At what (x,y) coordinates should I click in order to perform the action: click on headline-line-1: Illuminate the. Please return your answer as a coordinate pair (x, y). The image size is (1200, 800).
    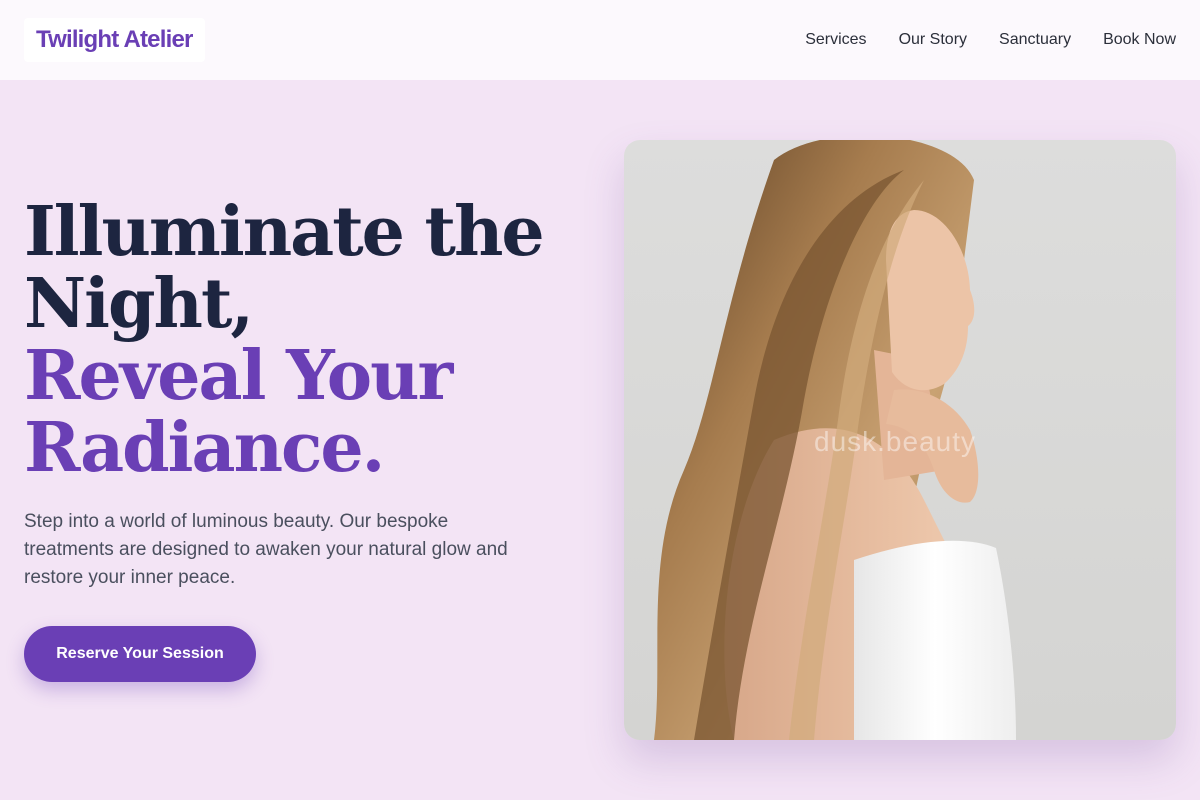
    Looking at the image, I should click on (284, 232).